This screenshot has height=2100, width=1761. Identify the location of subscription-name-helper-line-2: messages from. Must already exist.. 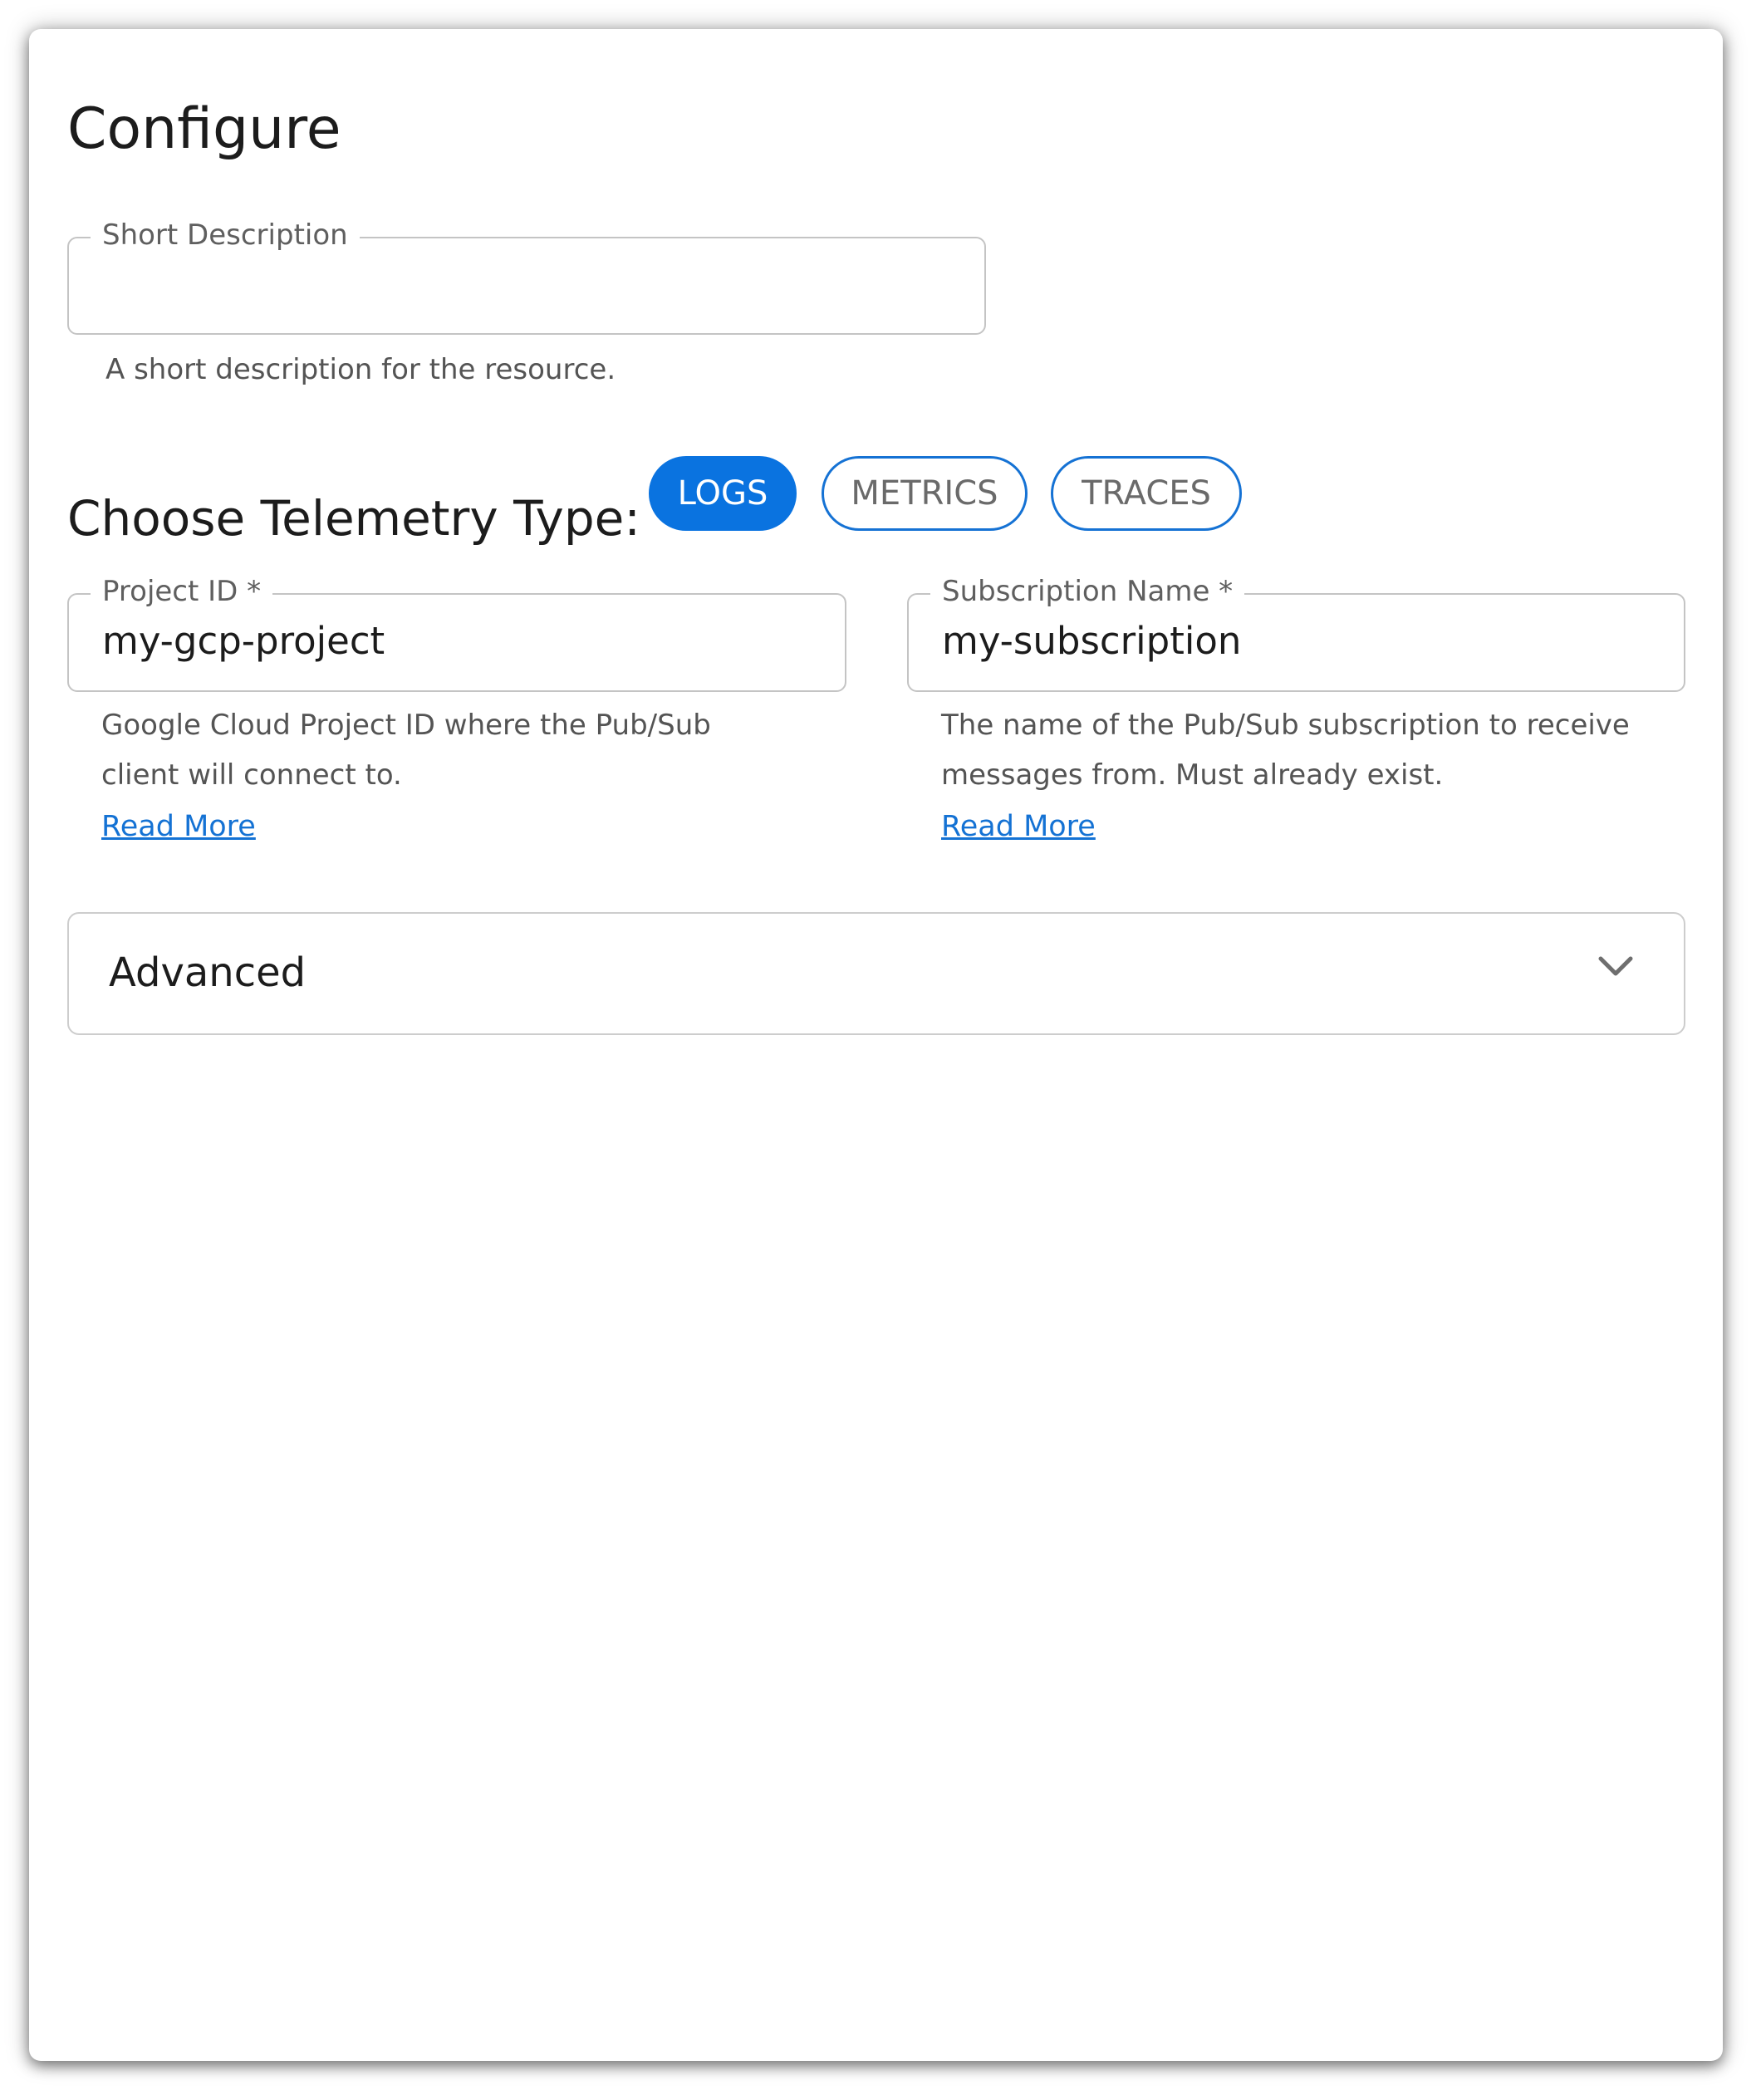
(1192, 775).